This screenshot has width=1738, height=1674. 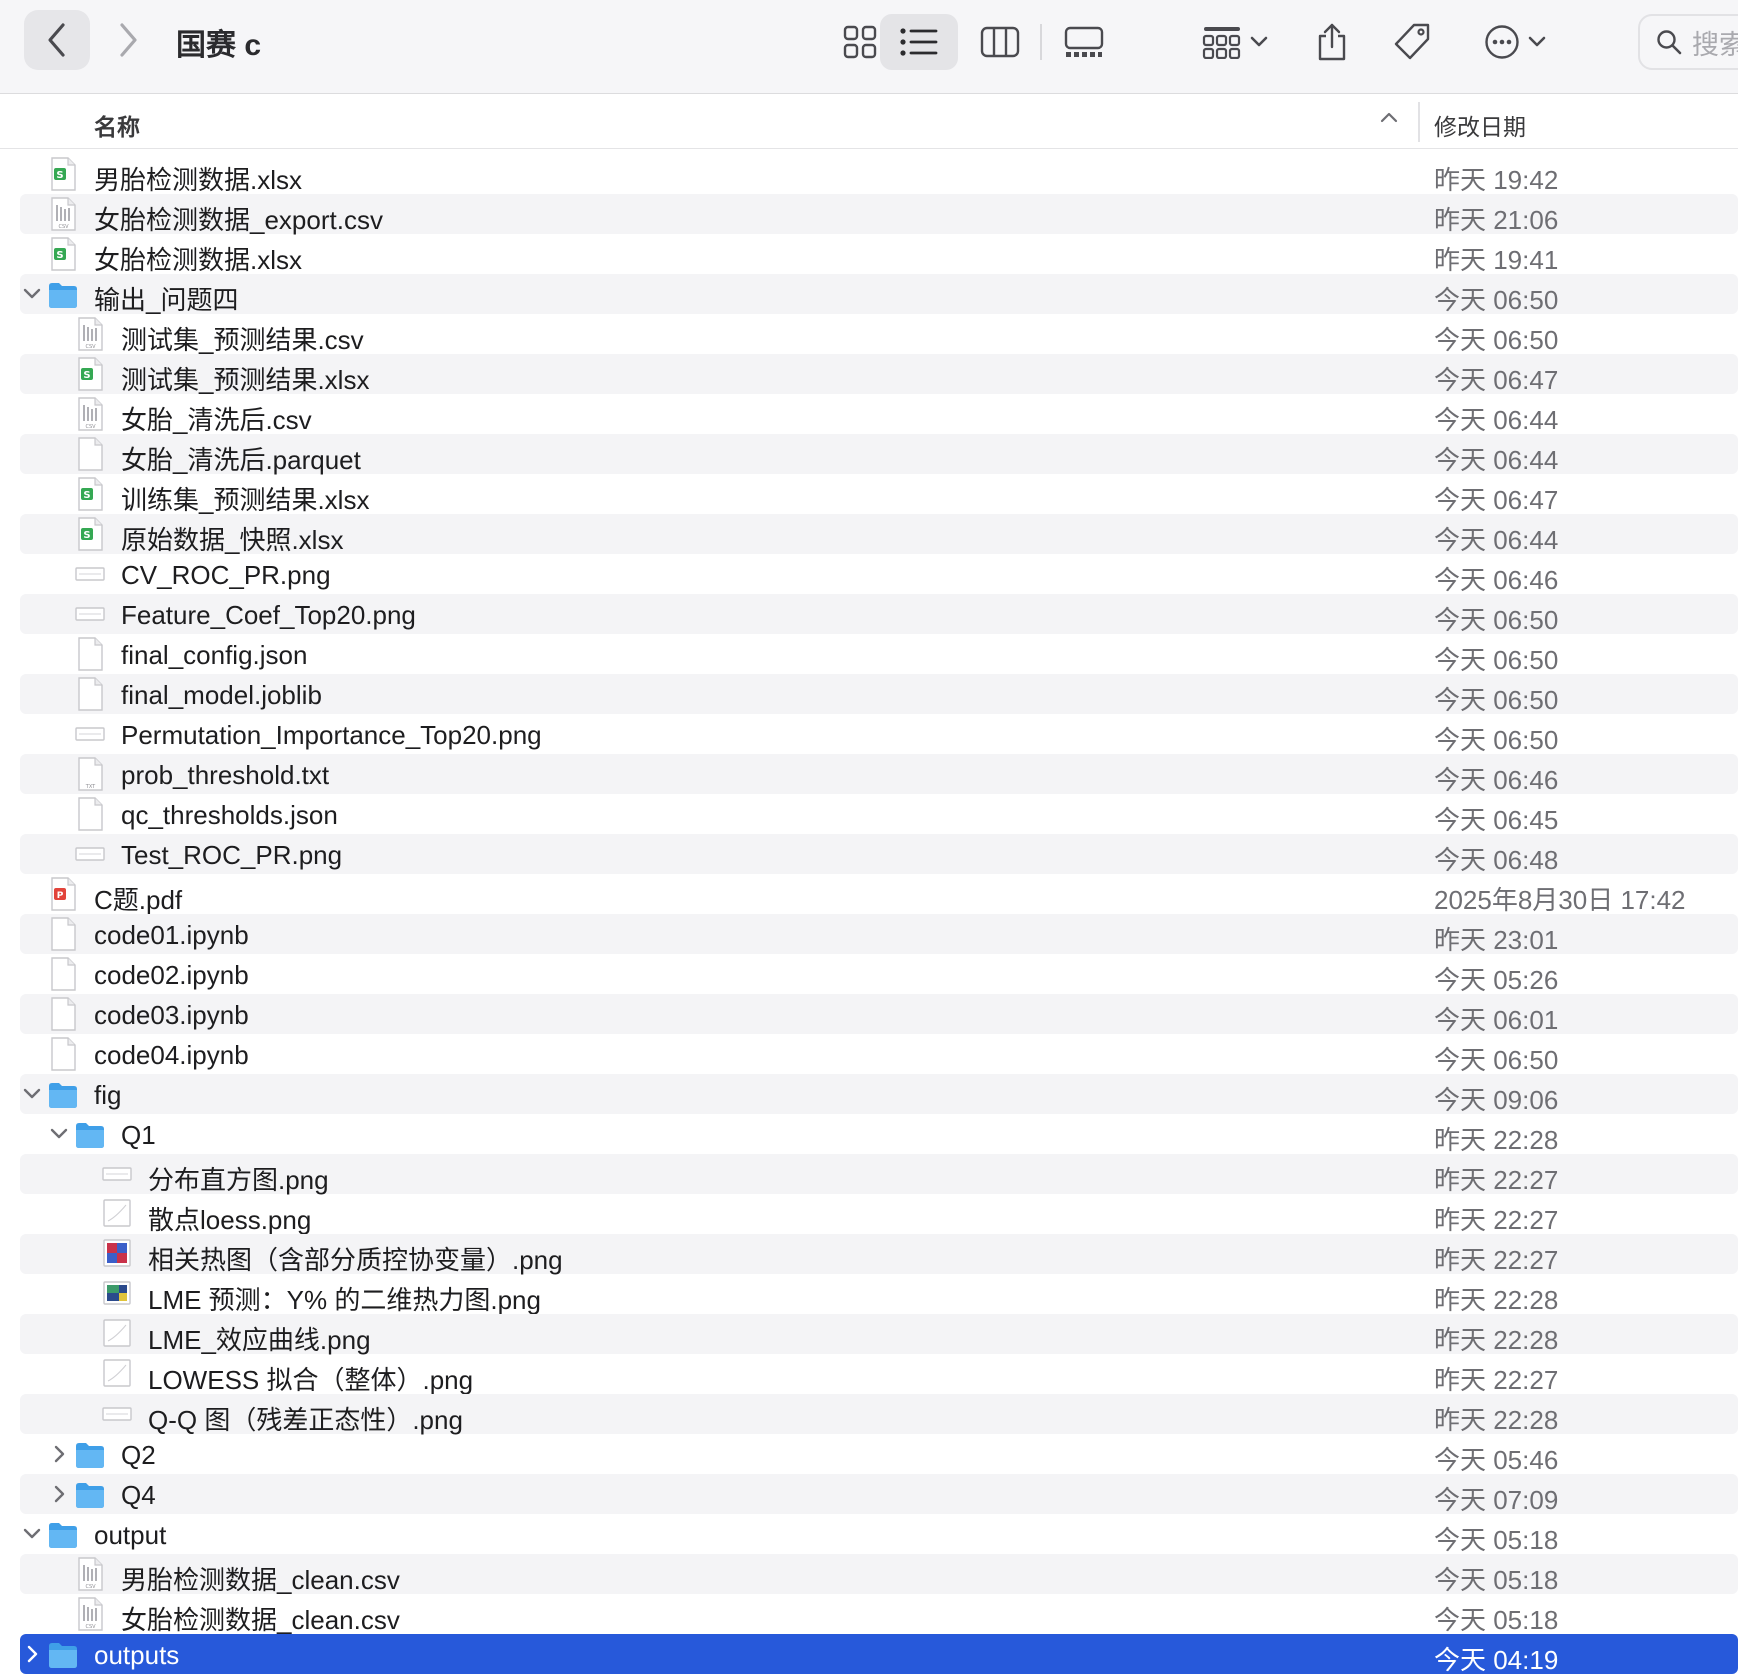 What do you see at coordinates (128, 40) in the screenshot?
I see `forward-button` at bounding box center [128, 40].